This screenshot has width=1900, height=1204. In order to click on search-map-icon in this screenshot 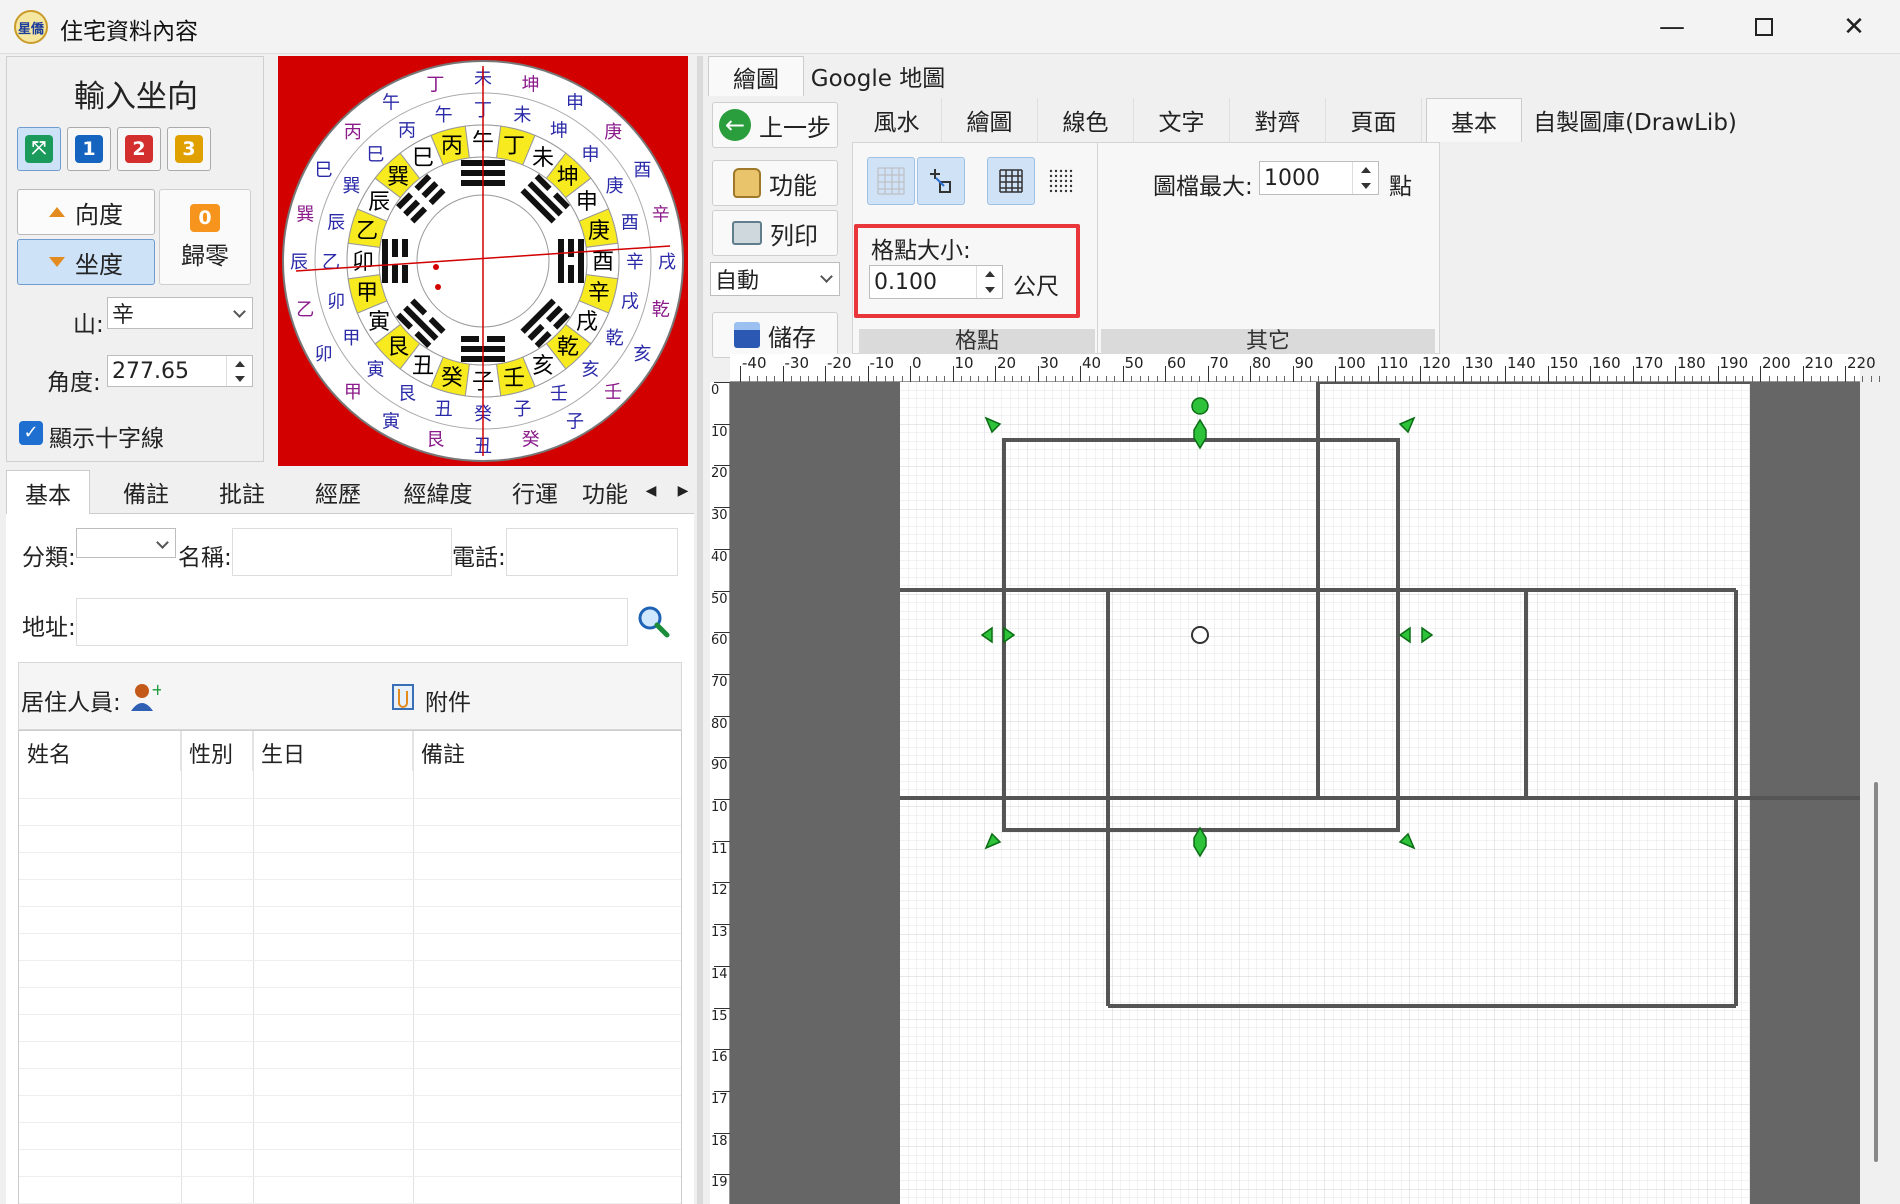, I will do `click(653, 621)`.